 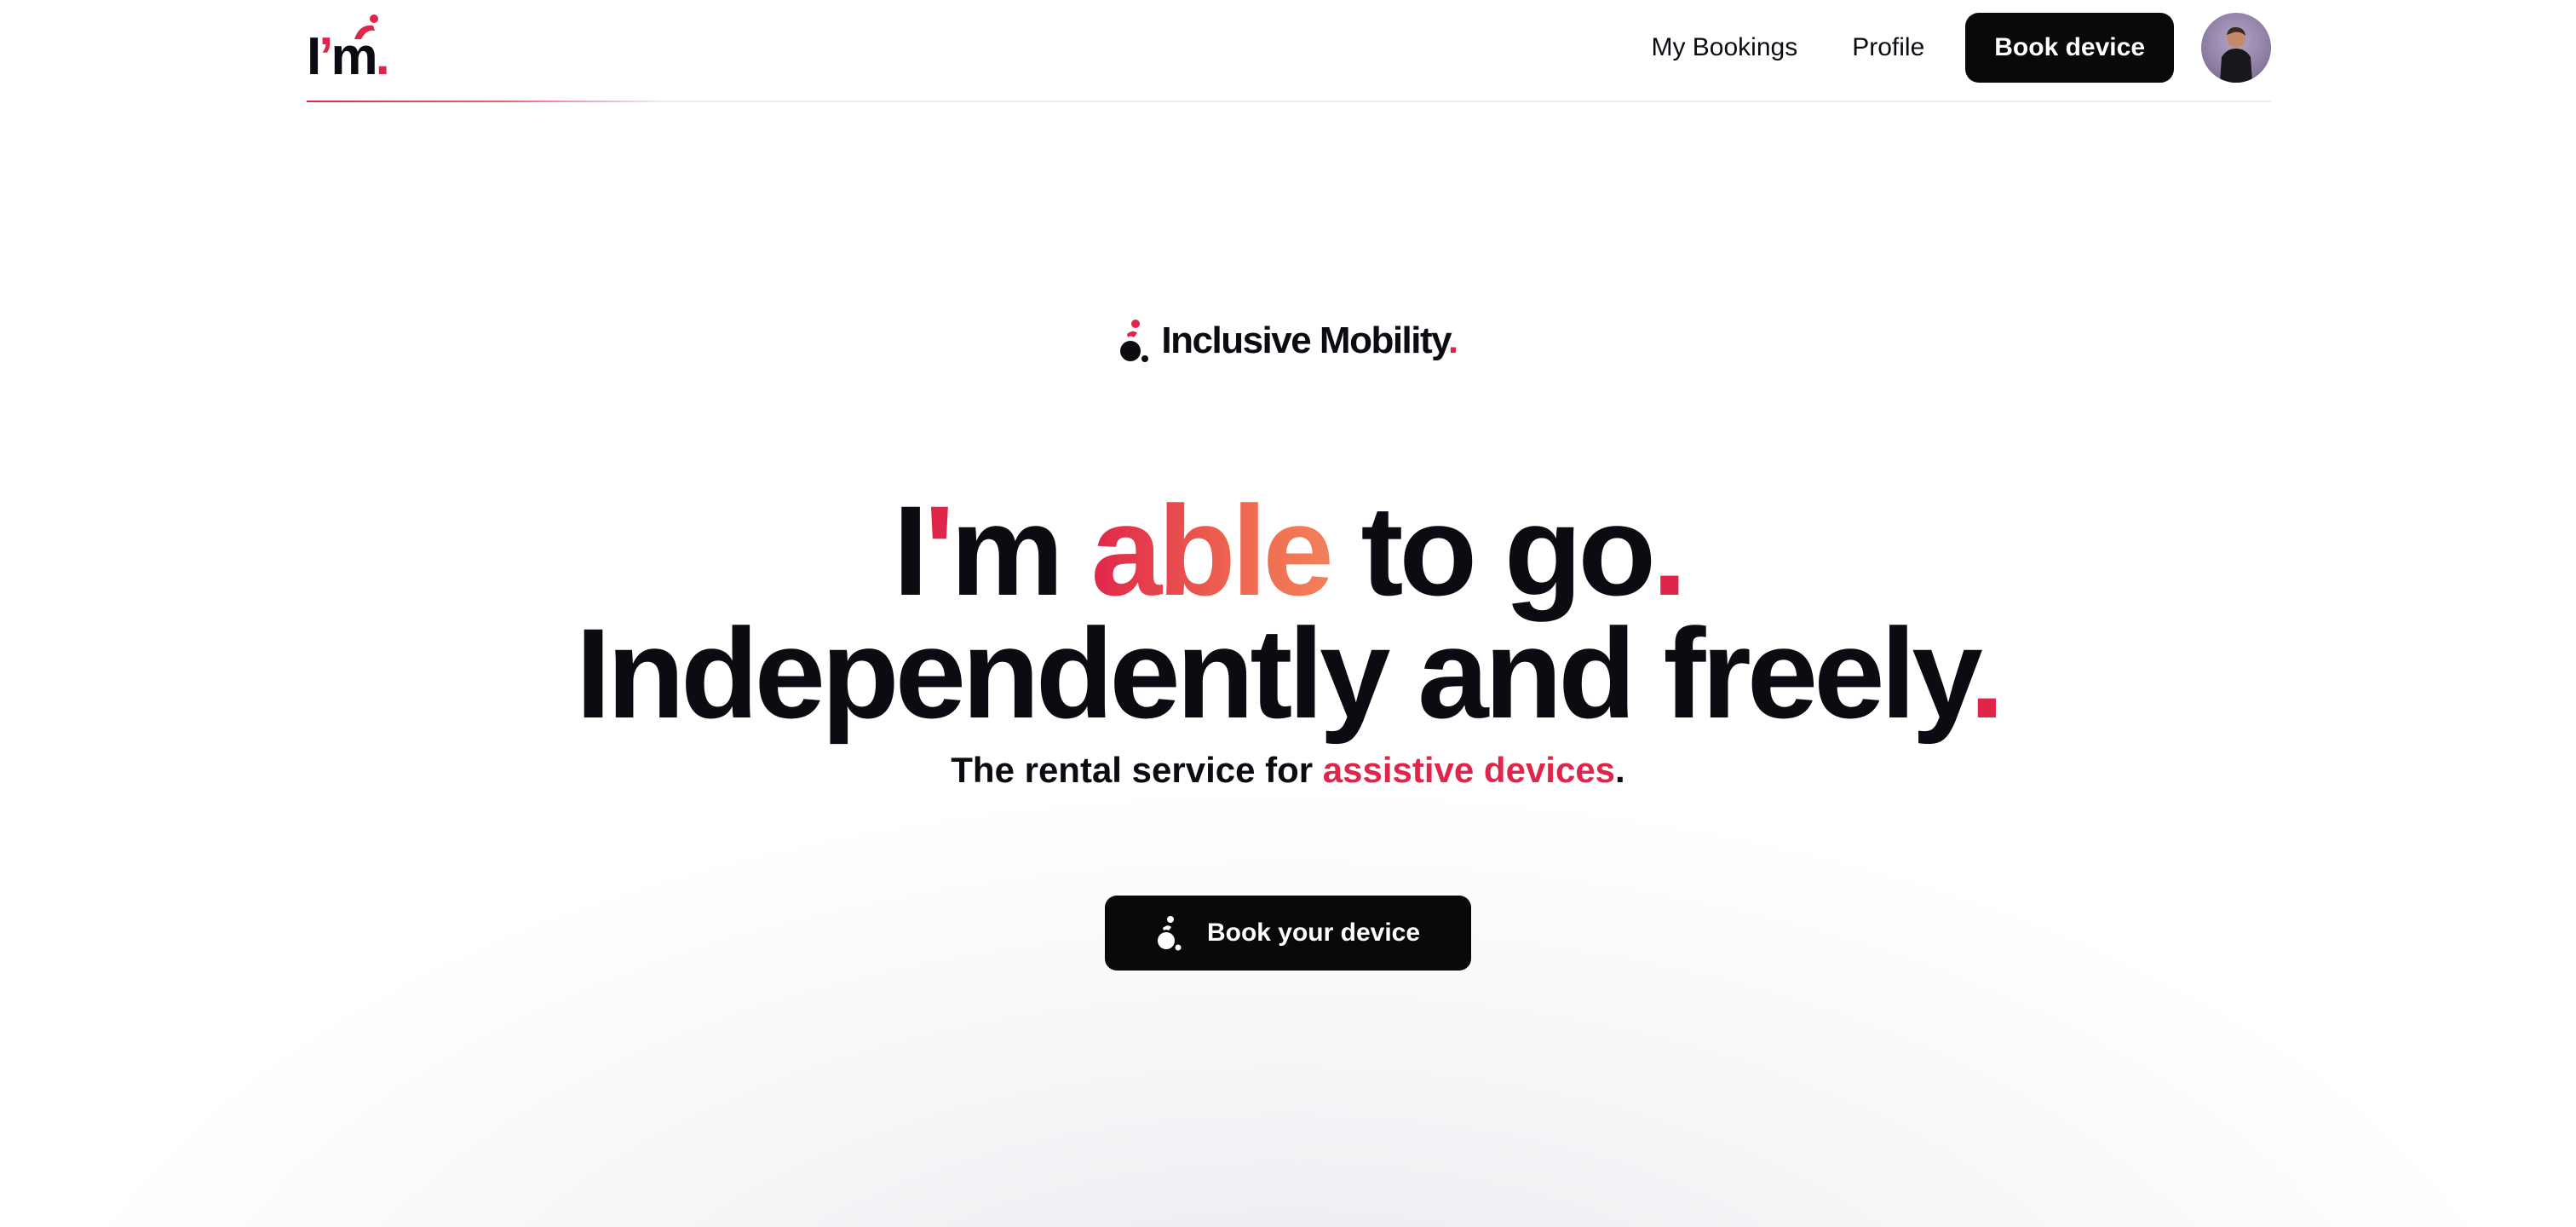 I want to click on nav-profile: Profile, so click(x=1888, y=47).